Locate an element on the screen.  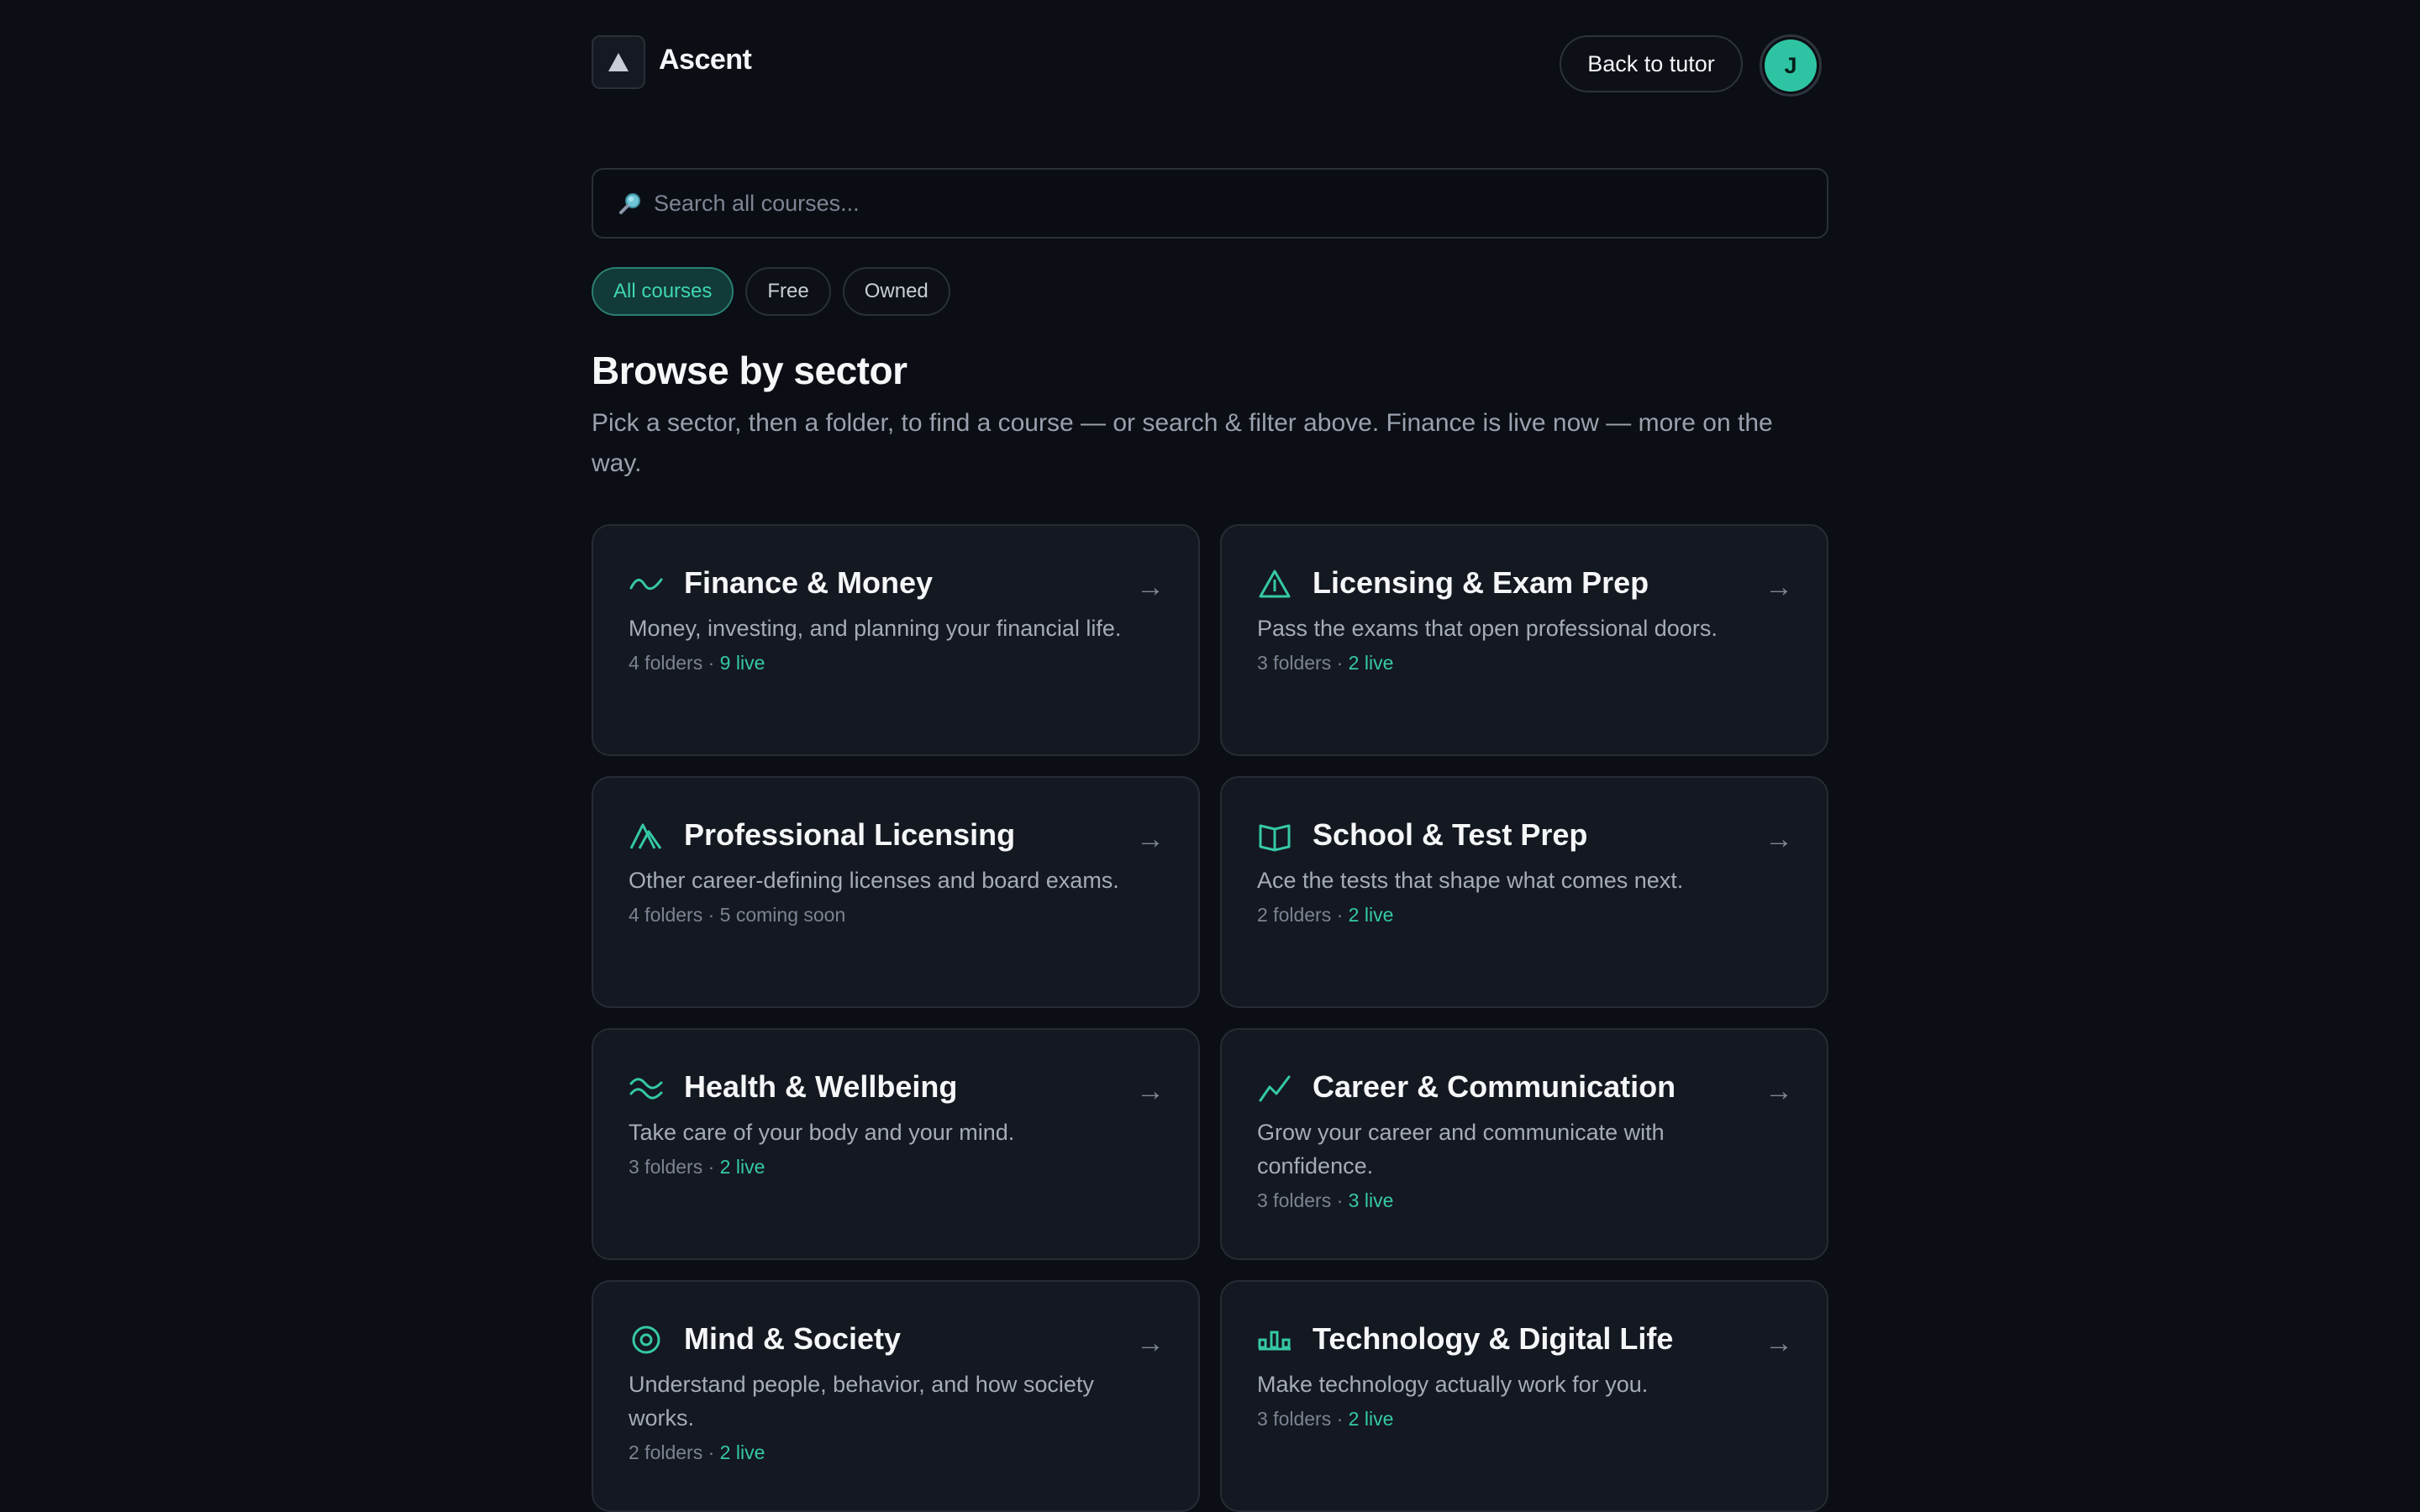
logo-mark is located at coordinates (618, 62).